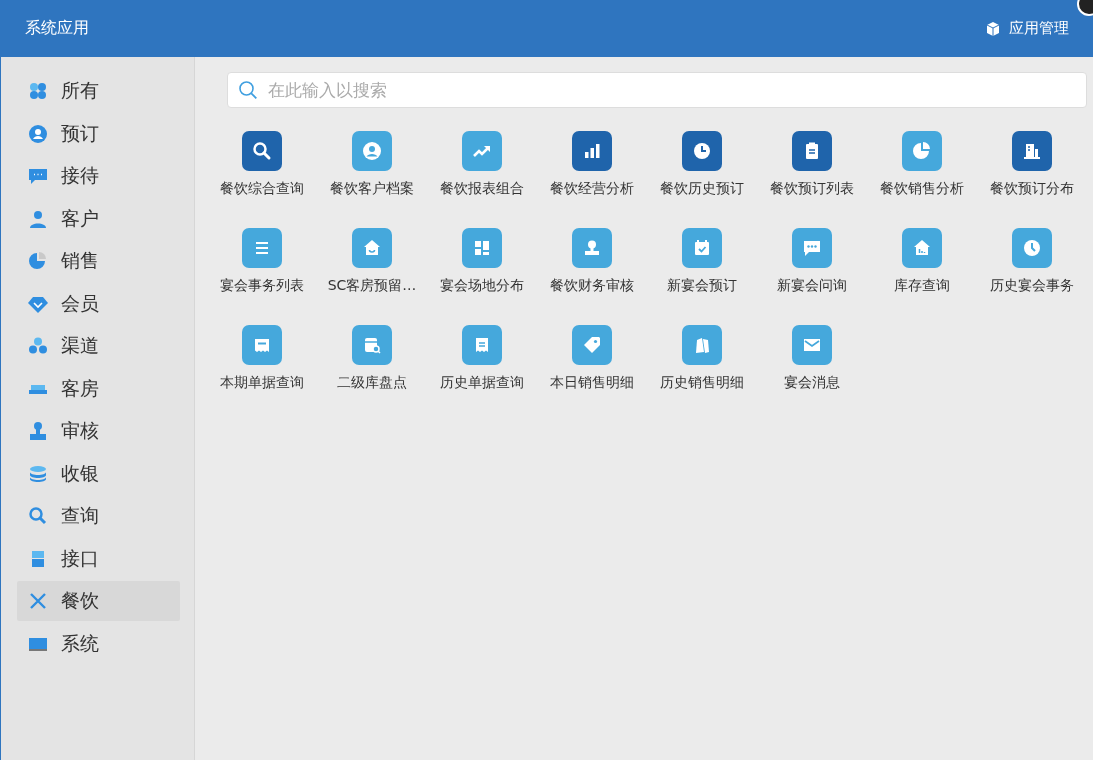 The height and width of the screenshot is (760, 1093). What do you see at coordinates (262, 366) in the screenshot?
I see `app-tile: 本期单据查询` at bounding box center [262, 366].